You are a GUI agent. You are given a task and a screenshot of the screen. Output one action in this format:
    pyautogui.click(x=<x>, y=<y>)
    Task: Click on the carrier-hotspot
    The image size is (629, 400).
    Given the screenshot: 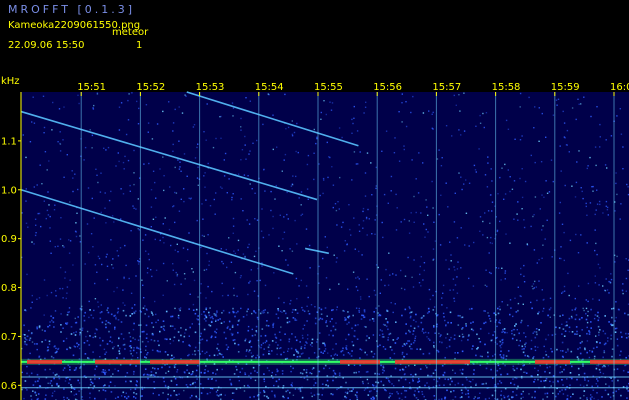 What is the action you would take?
    pyautogui.click(x=44, y=361)
    